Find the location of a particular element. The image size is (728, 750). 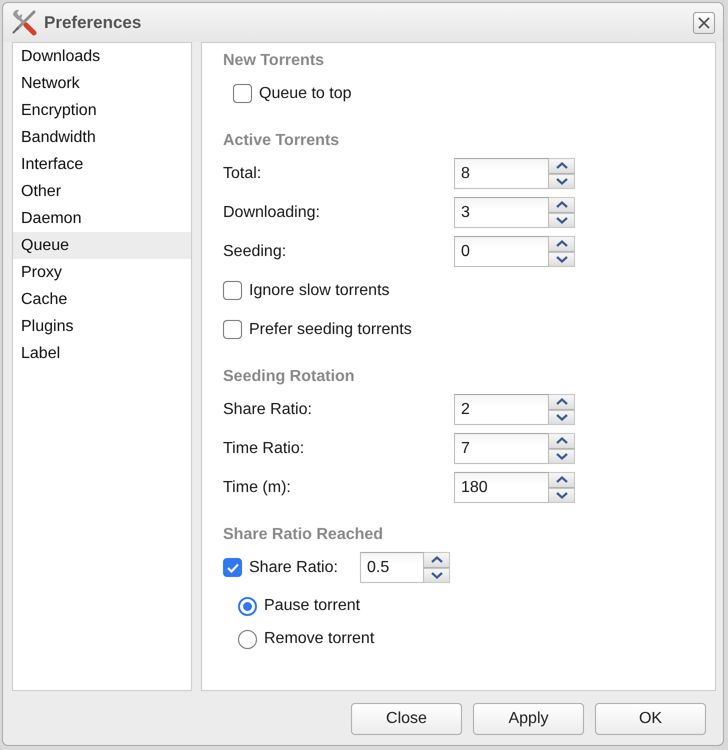

window-title: Preferences is located at coordinates (93, 22).